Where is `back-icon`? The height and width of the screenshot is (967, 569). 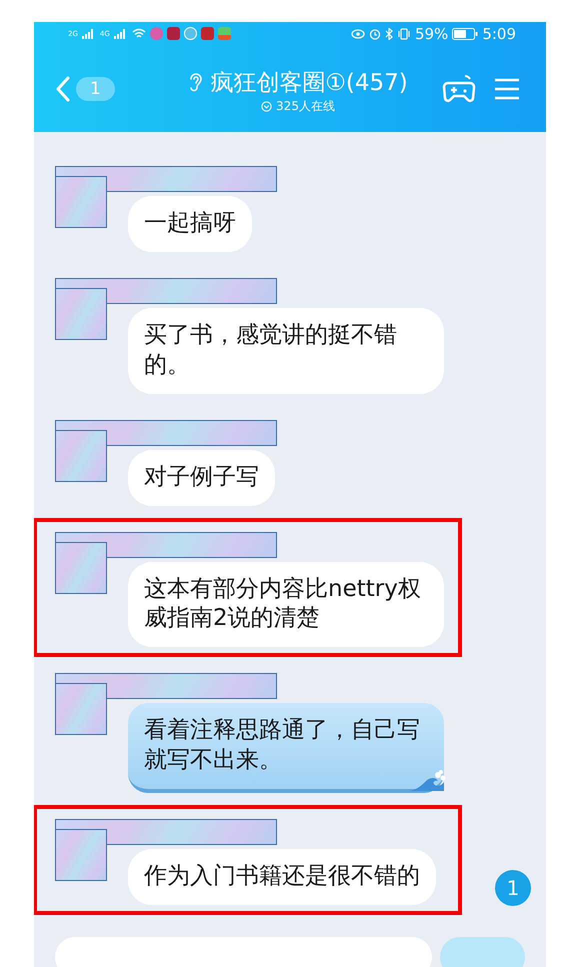 back-icon is located at coordinates (63, 89).